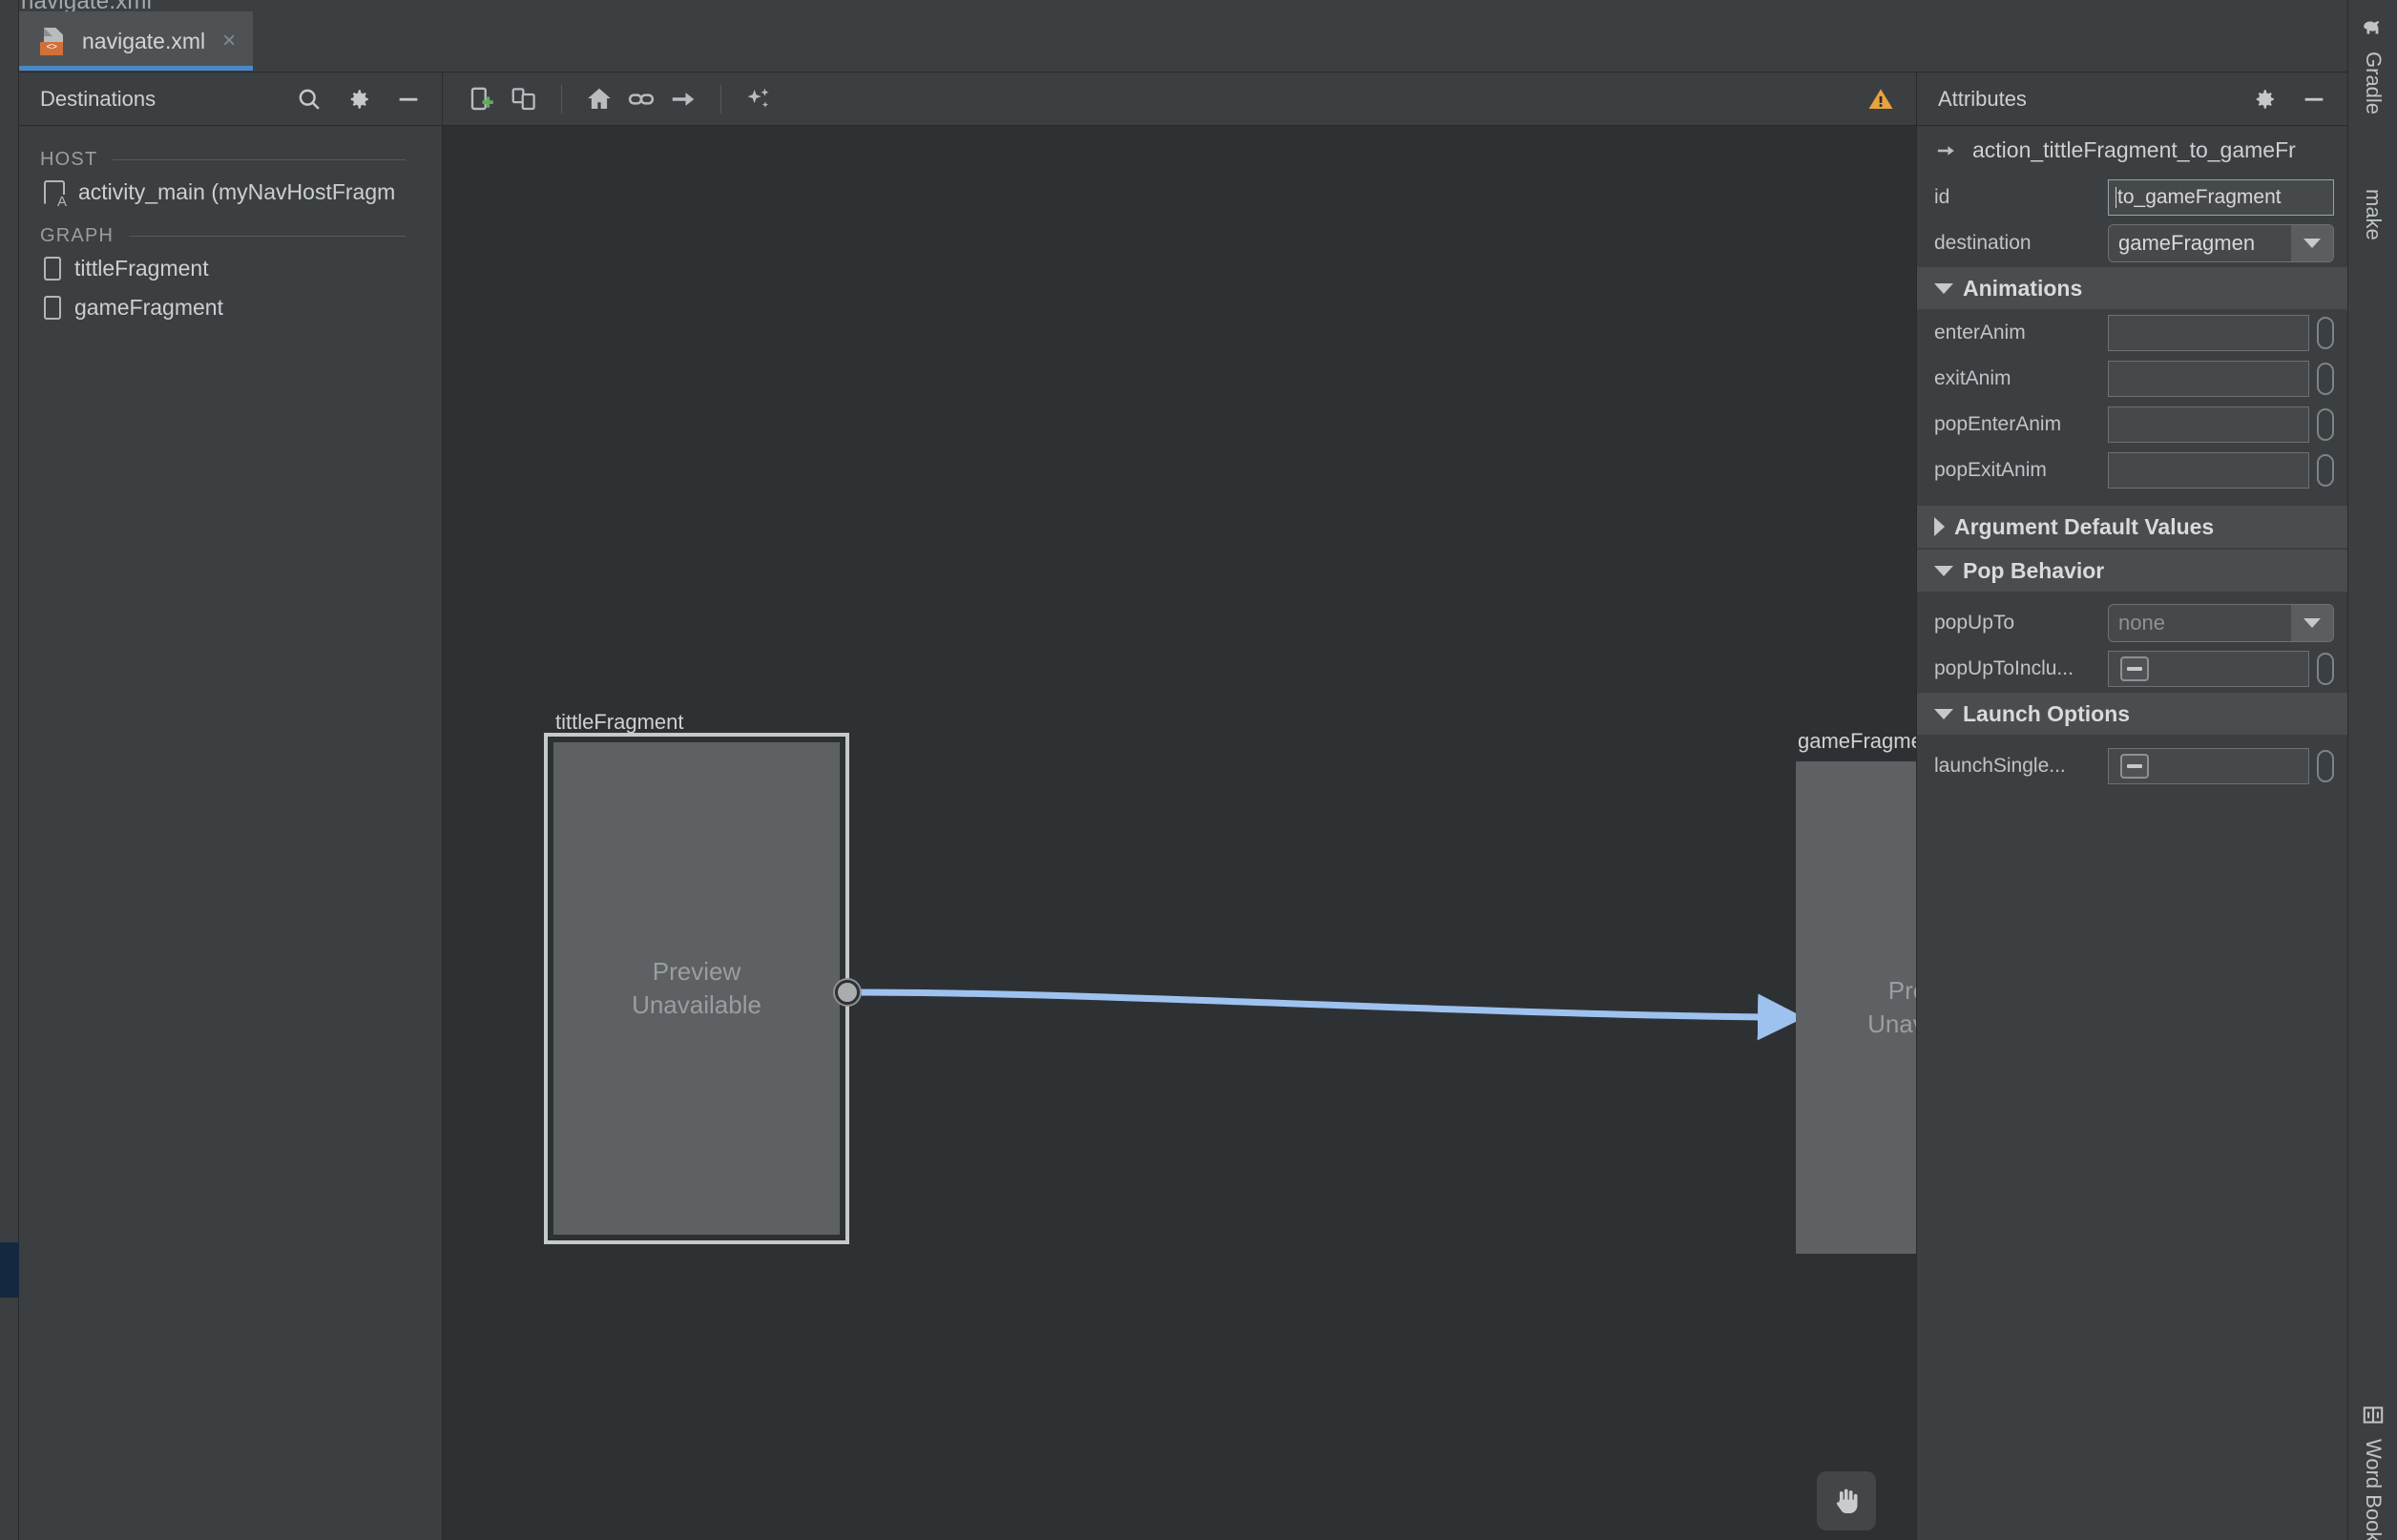 The image size is (2397, 1540). What do you see at coordinates (641, 100) in the screenshot?
I see `add-action-link-icon` at bounding box center [641, 100].